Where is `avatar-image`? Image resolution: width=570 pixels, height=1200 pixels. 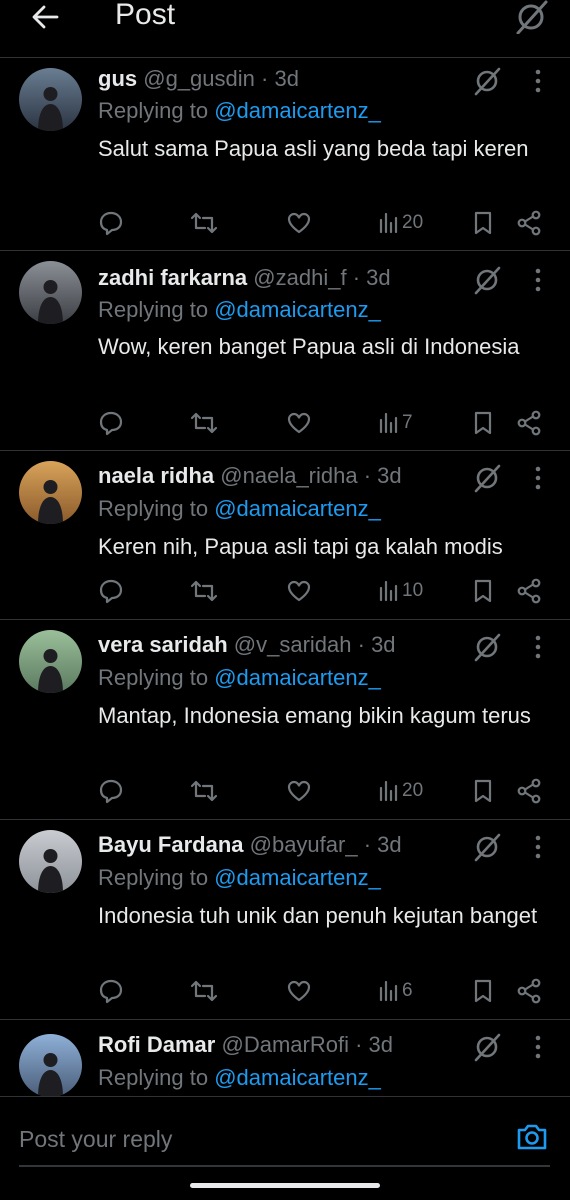 avatar-image is located at coordinates (50, 861).